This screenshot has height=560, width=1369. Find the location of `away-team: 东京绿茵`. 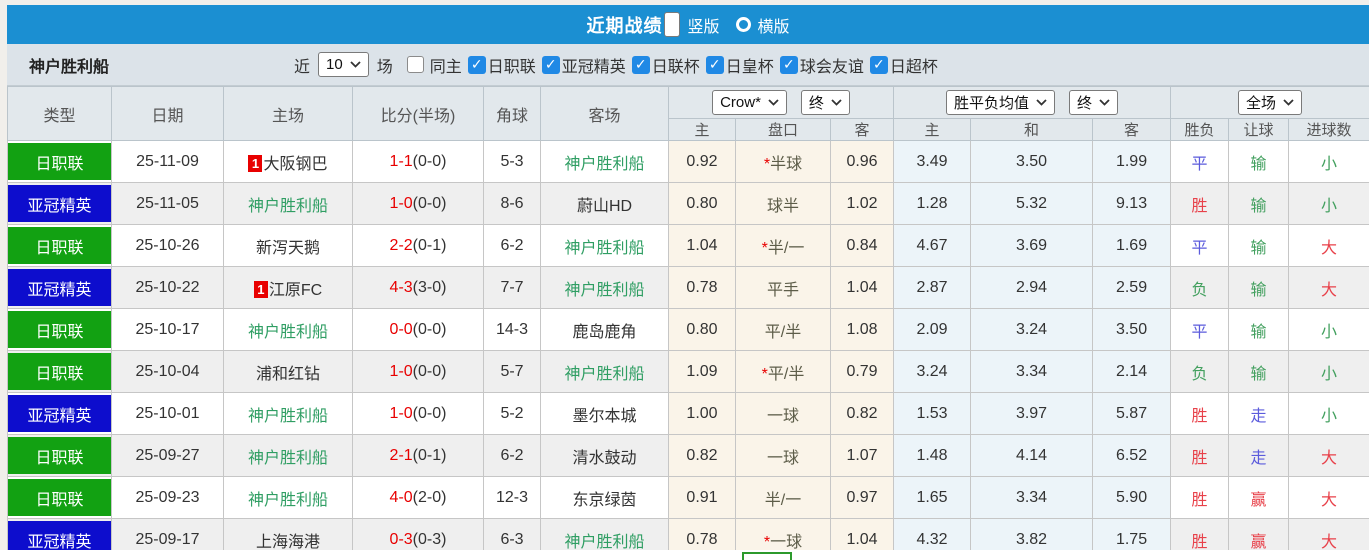

away-team: 东京绿茵 is located at coordinates (604, 497).